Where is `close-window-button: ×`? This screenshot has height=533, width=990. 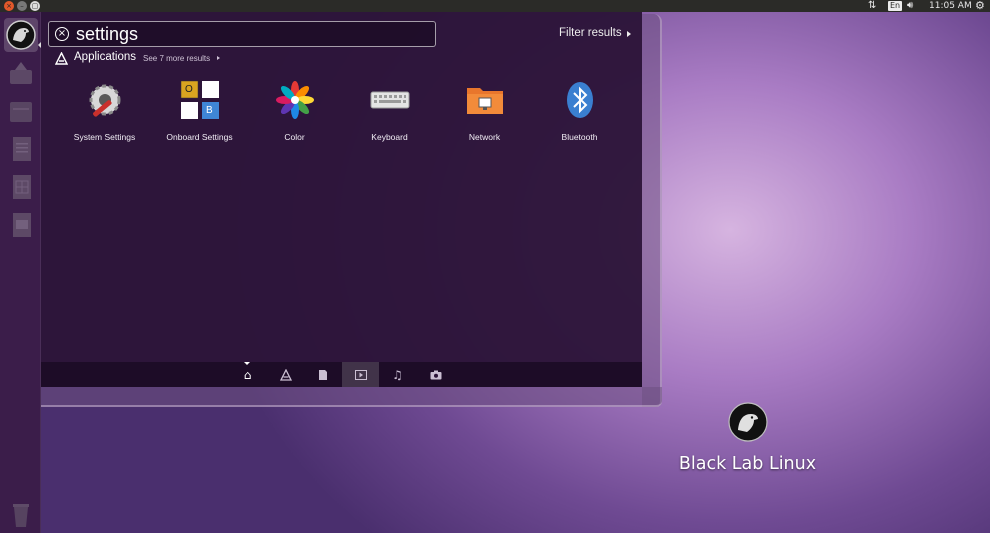 close-window-button: × is located at coordinates (9, 6).